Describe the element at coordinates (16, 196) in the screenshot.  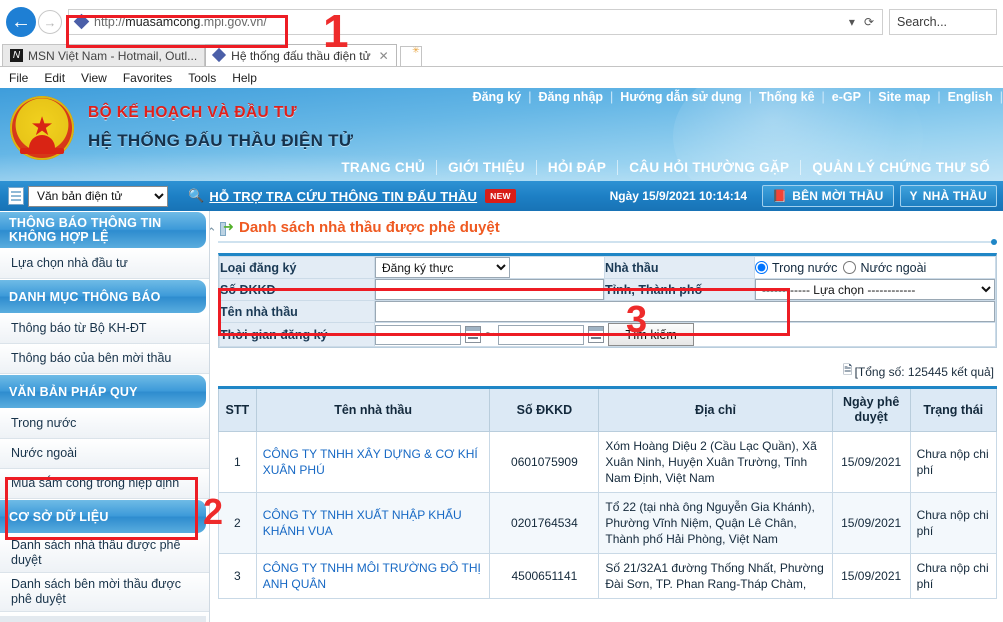
I see `document-icon` at that location.